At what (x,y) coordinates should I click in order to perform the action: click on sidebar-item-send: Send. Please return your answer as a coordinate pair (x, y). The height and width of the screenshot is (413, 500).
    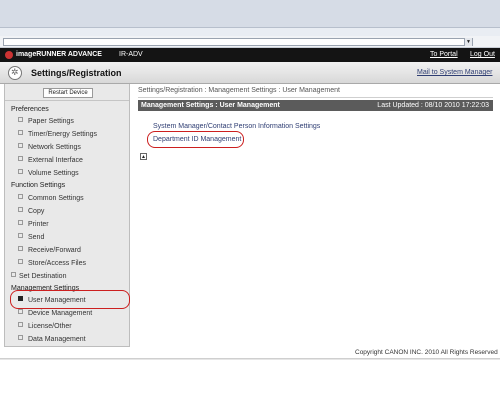
    Looking at the image, I should click on (31, 237).